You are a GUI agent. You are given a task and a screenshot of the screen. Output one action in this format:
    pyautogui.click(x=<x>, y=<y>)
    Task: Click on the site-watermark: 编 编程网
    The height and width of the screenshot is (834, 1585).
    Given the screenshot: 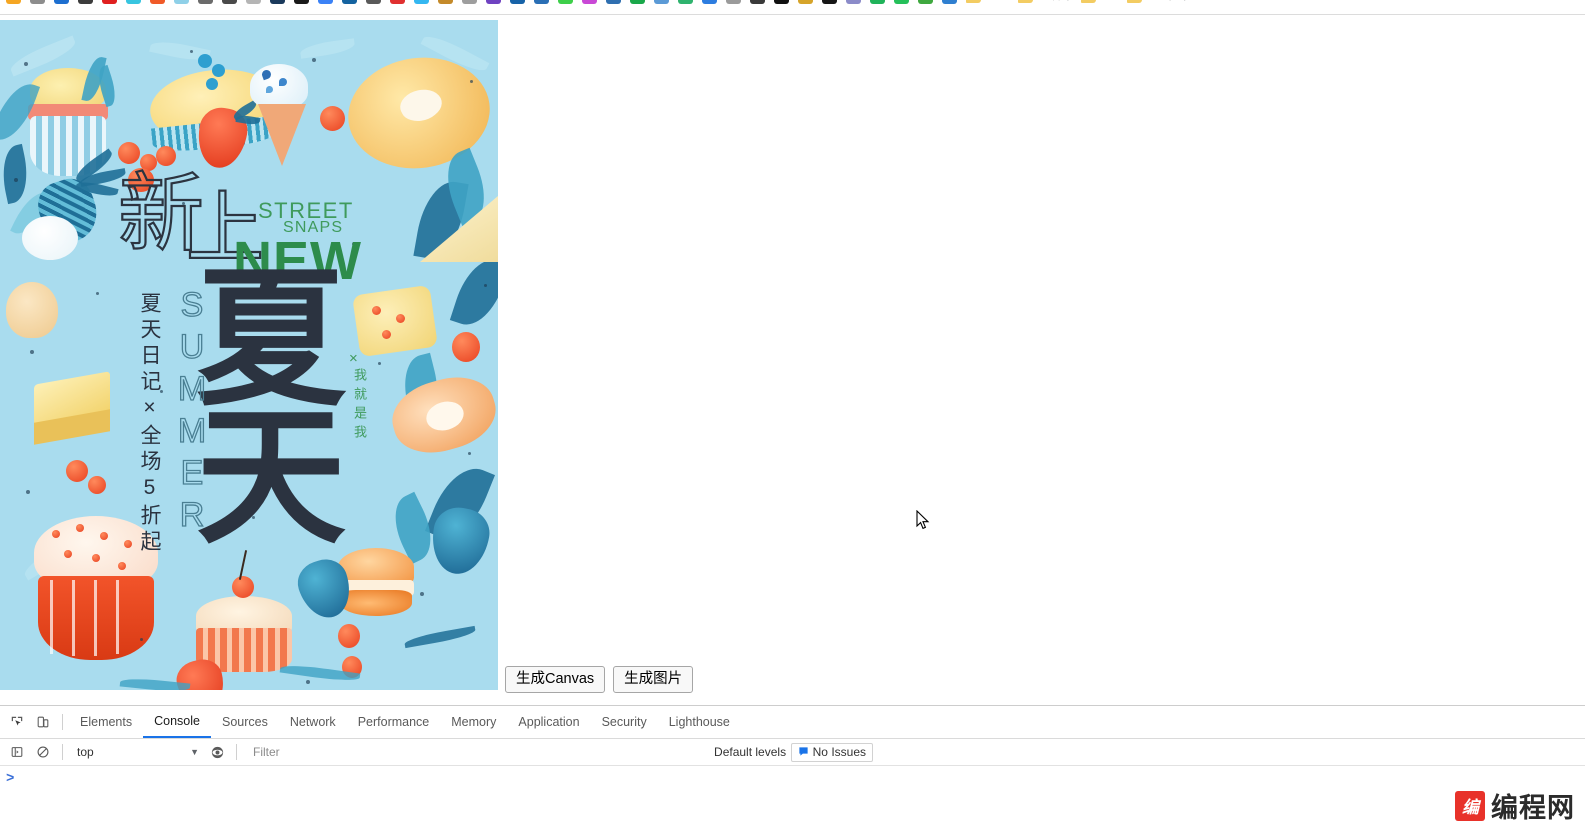 What is the action you would take?
    pyautogui.click(x=1515, y=805)
    